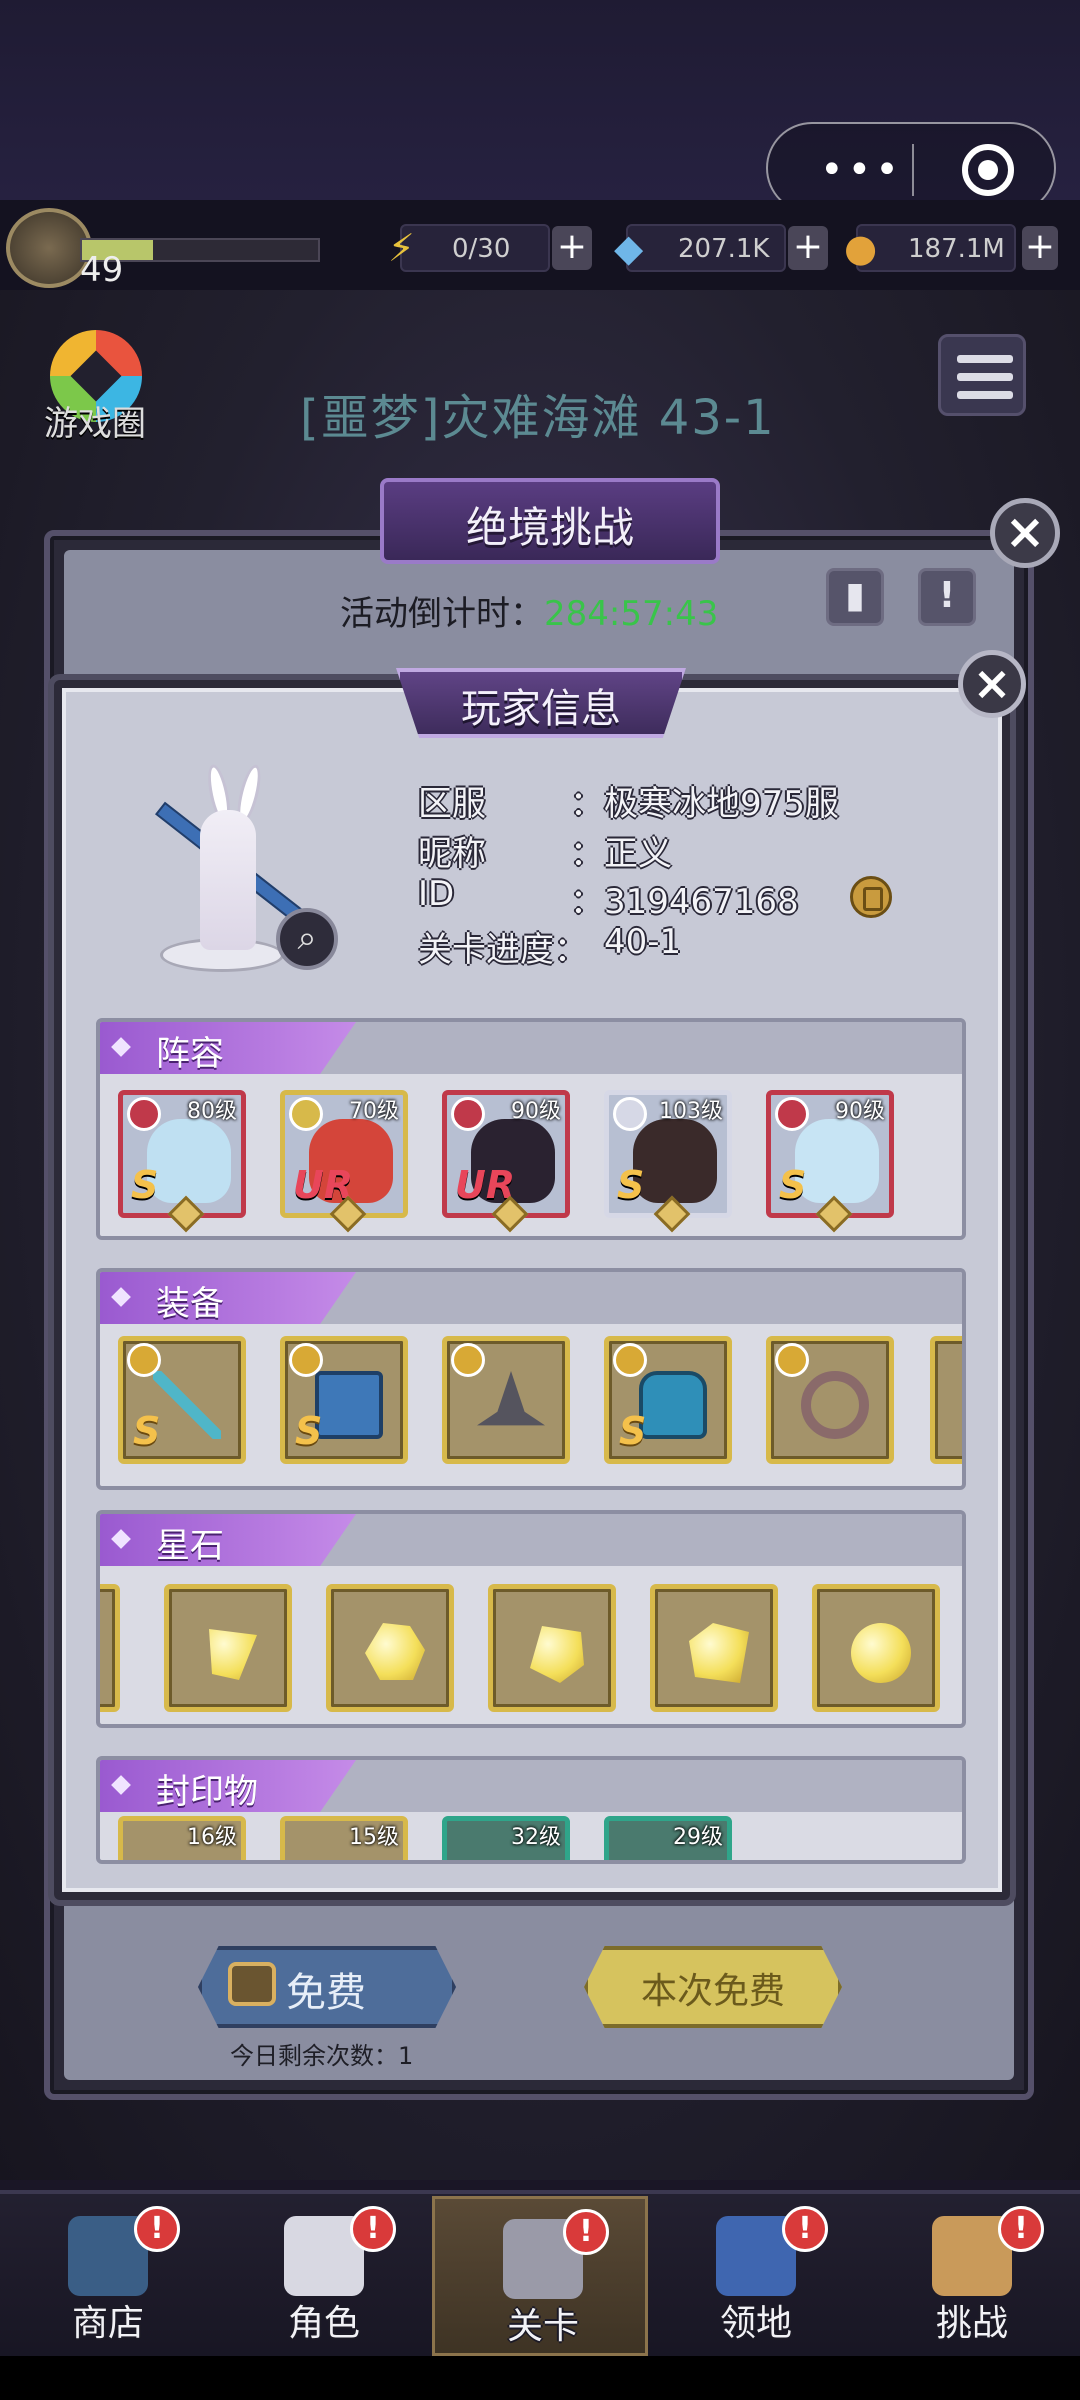 The height and width of the screenshot is (2400, 1080). I want to click on nav-label: 关卡, so click(542, 2326).